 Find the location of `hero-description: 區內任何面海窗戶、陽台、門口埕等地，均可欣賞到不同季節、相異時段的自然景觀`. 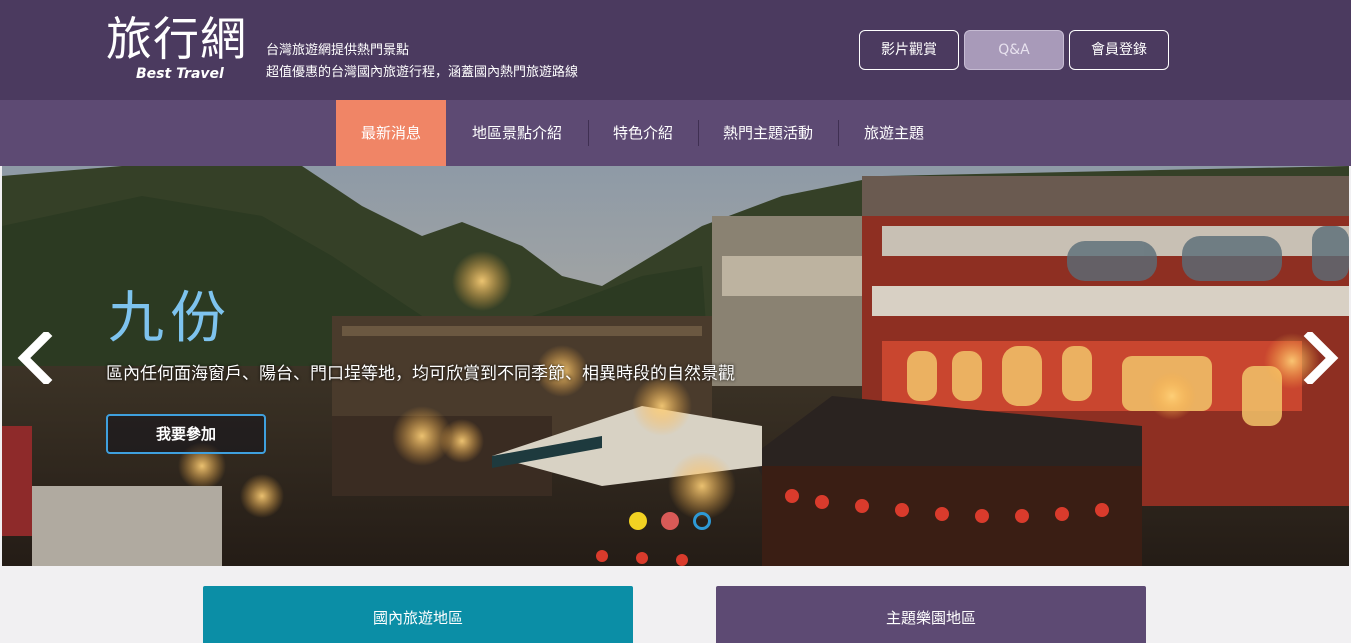

hero-description: 區內任何面海窗戶、陽台、門口埕等地，均可欣賞到不同季節、相異時段的自然景觀 is located at coordinates (420, 374).